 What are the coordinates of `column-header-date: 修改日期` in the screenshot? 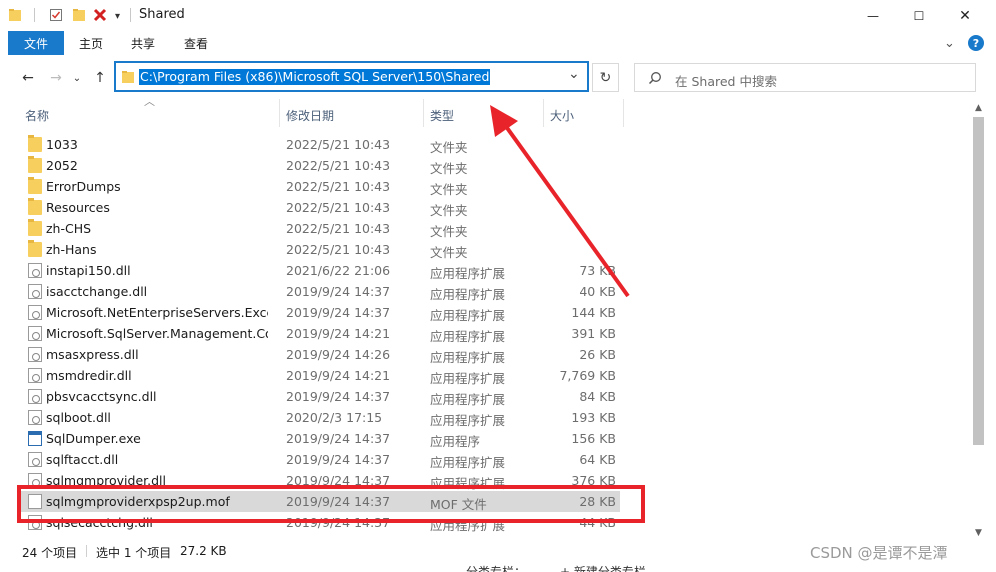 It's located at (310, 115).